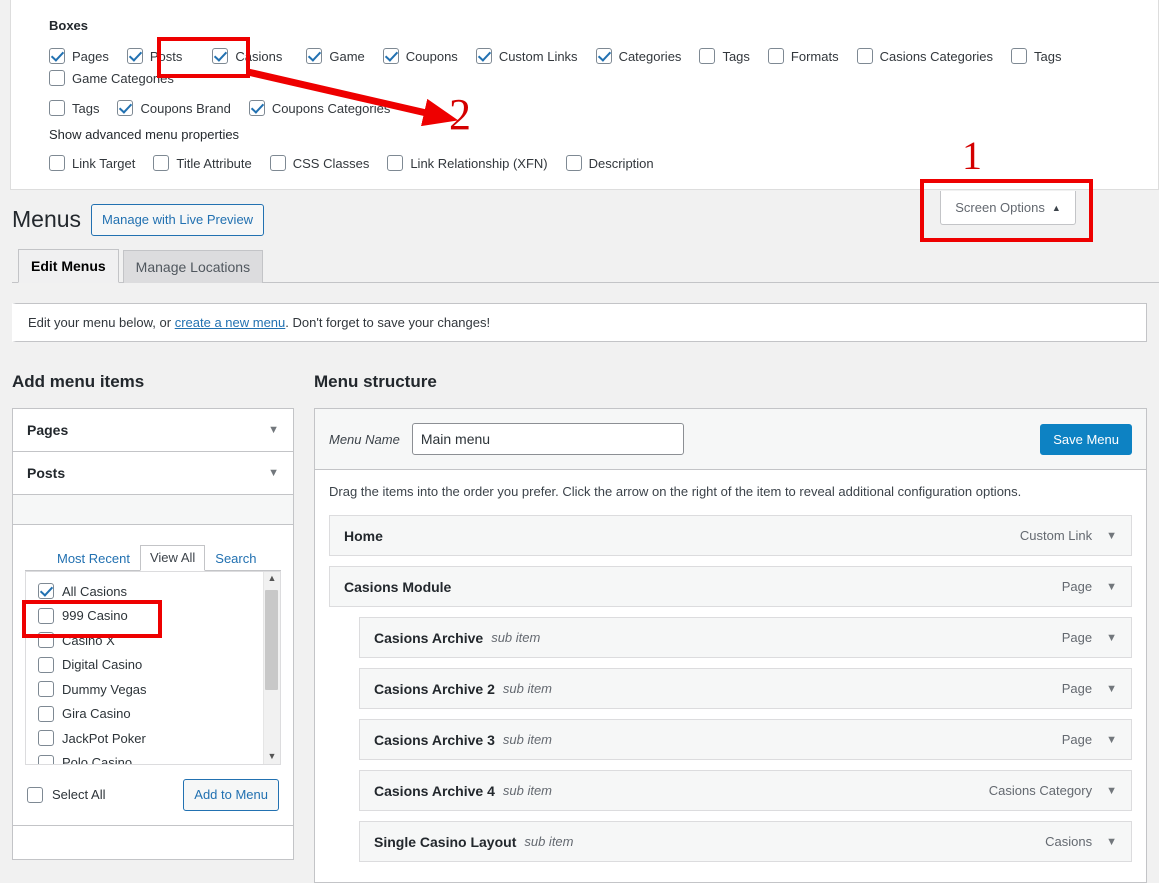 Image resolution: width=1159 pixels, height=883 pixels. What do you see at coordinates (272, 757) in the screenshot?
I see `scroll-down-icon: ▼` at bounding box center [272, 757].